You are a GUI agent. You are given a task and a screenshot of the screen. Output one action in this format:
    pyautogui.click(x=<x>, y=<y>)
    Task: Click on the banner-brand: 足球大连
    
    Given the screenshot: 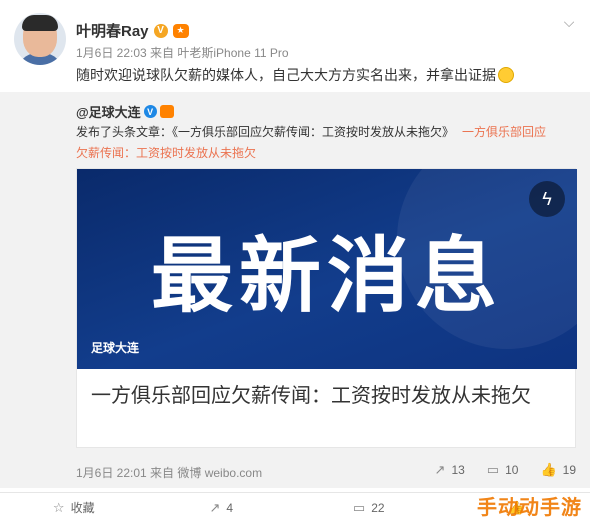 What is the action you would take?
    pyautogui.click(x=115, y=348)
    